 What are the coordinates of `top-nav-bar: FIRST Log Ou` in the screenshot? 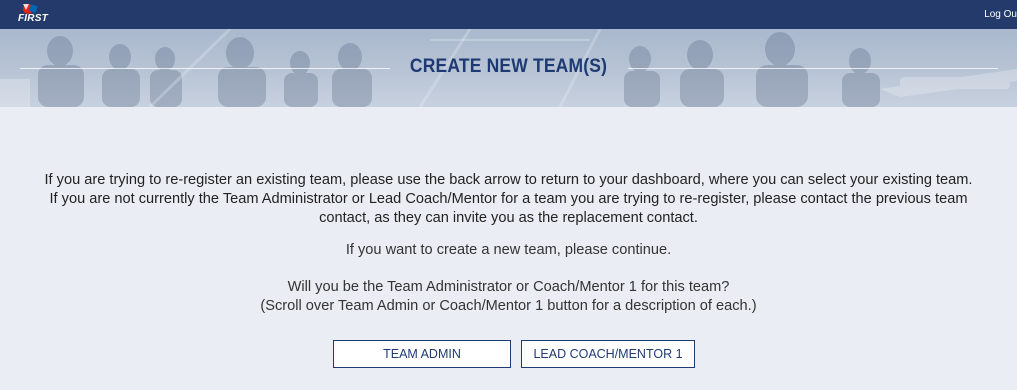 It's located at (508, 14).